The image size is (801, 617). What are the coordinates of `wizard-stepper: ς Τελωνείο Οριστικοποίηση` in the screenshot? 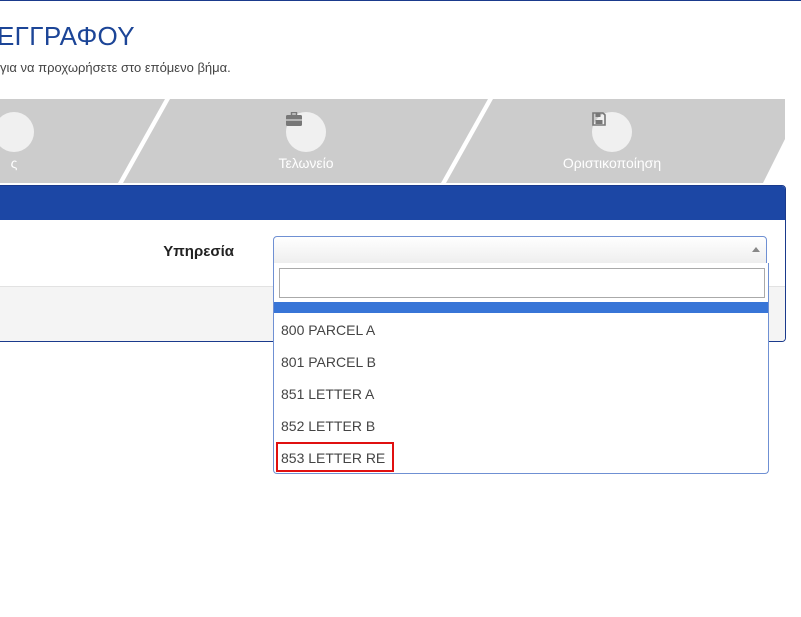 It's located at (400, 141).